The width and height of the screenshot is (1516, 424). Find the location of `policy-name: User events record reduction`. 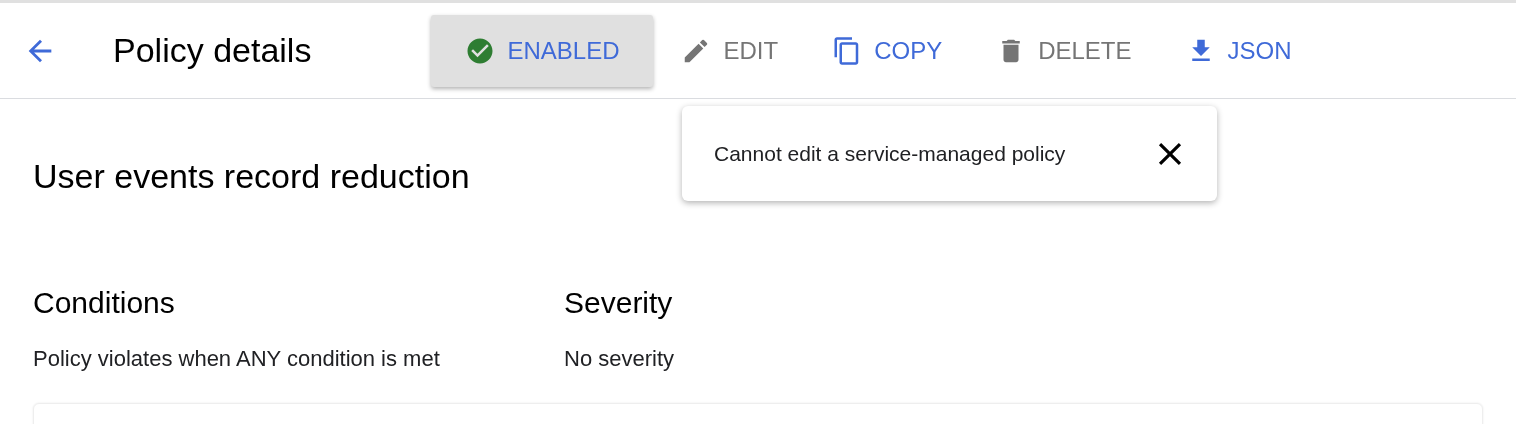

policy-name: User events record reduction is located at coordinates (251, 176).